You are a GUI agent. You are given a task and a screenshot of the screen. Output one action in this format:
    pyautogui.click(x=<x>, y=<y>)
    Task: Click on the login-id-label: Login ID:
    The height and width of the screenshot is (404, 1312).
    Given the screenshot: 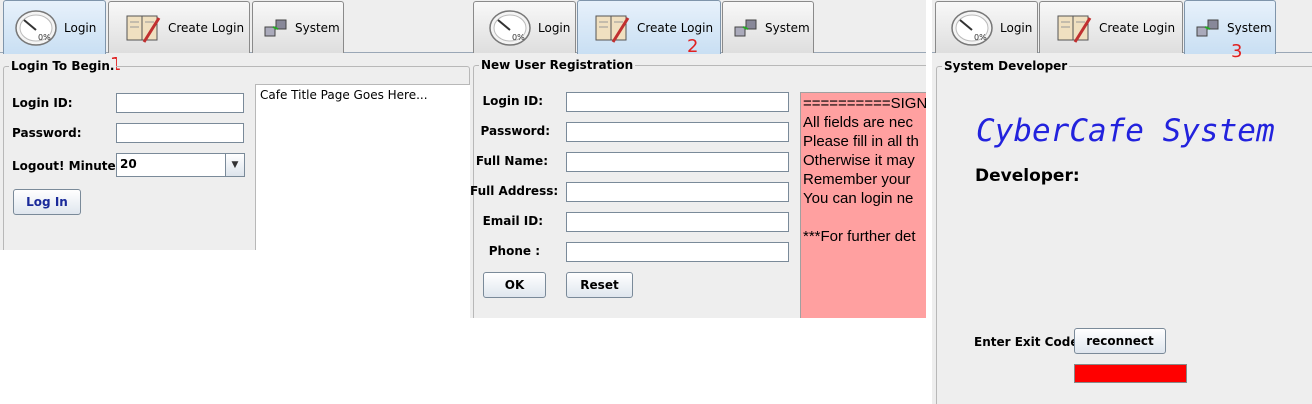 What is the action you would take?
    pyautogui.click(x=42, y=103)
    